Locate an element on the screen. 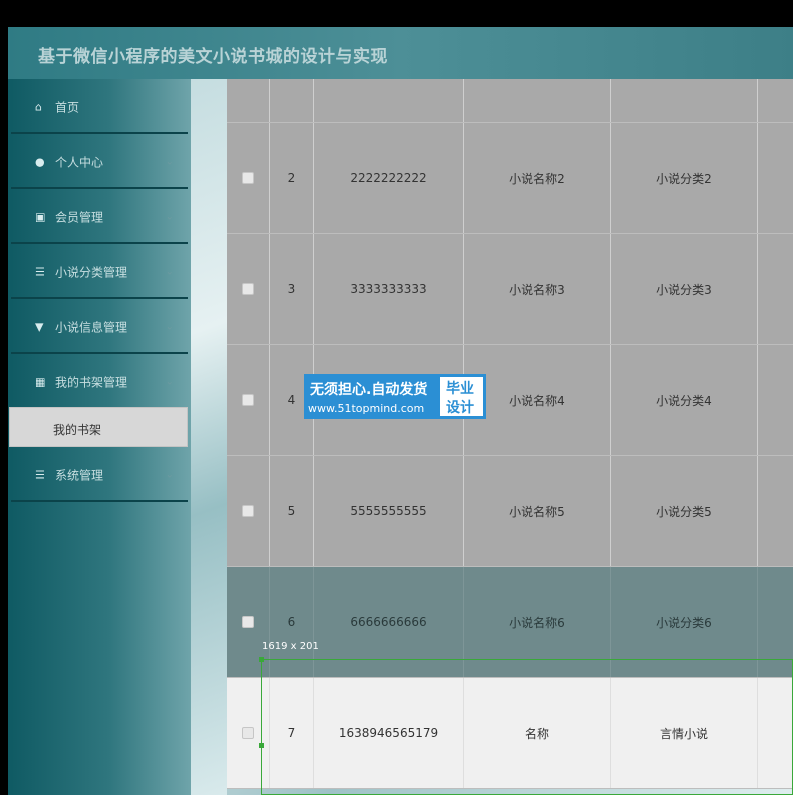 The image size is (793, 795). row-category: 小说分类5 is located at coordinates (684, 511).